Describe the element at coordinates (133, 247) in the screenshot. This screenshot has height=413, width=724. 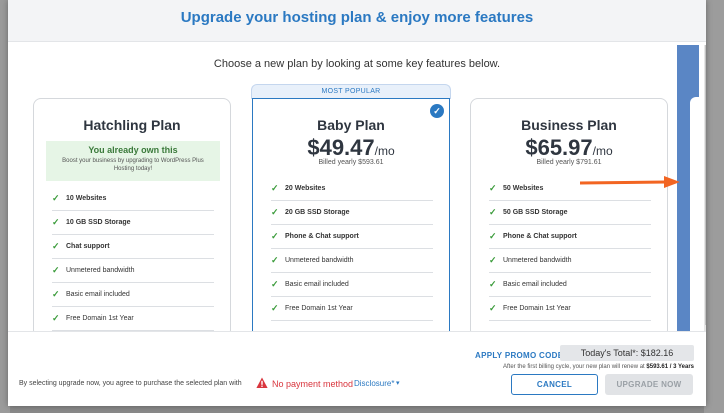
I see `feature-item: ✓ Chat support` at that location.